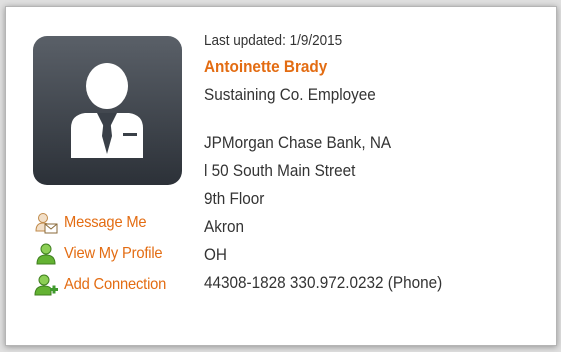 The height and width of the screenshot is (352, 561). I want to click on add-connection-label: Add Connection, so click(115, 285).